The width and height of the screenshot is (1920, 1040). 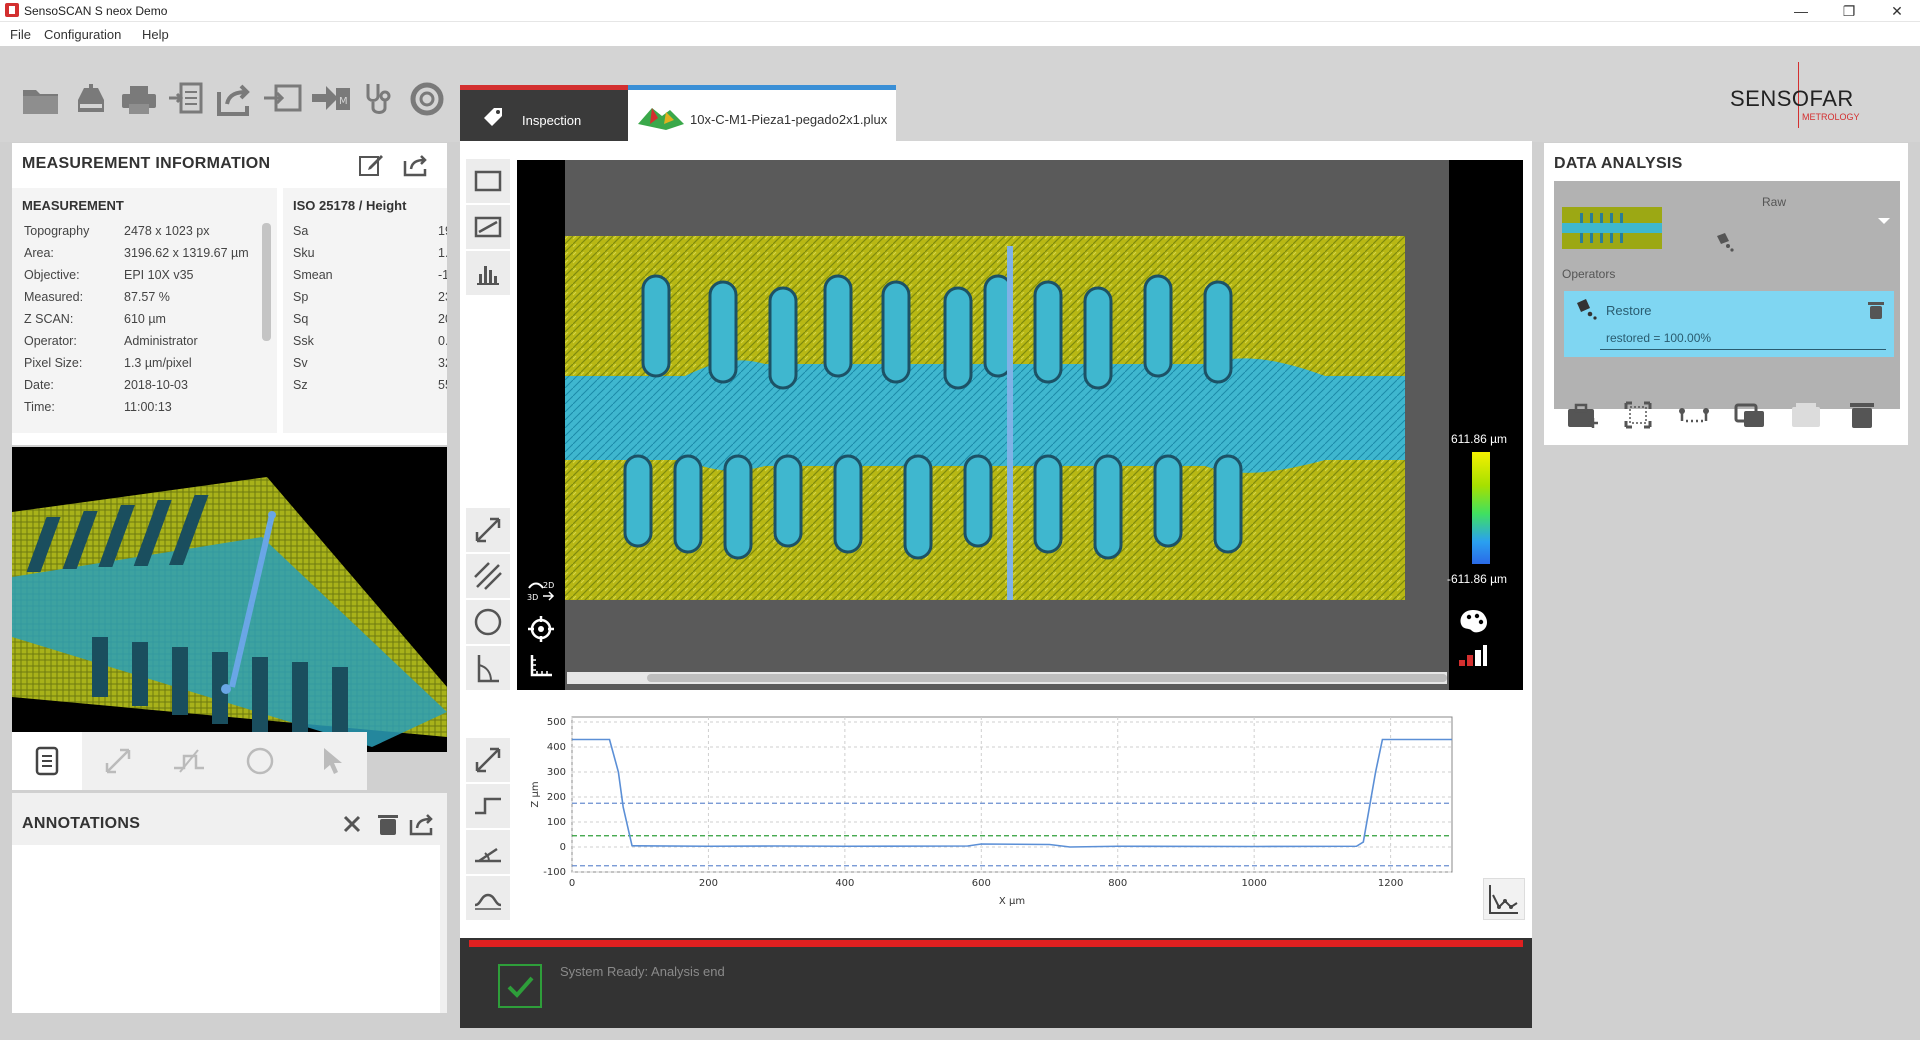 I want to click on iso-value: 55, so click(x=442, y=385).